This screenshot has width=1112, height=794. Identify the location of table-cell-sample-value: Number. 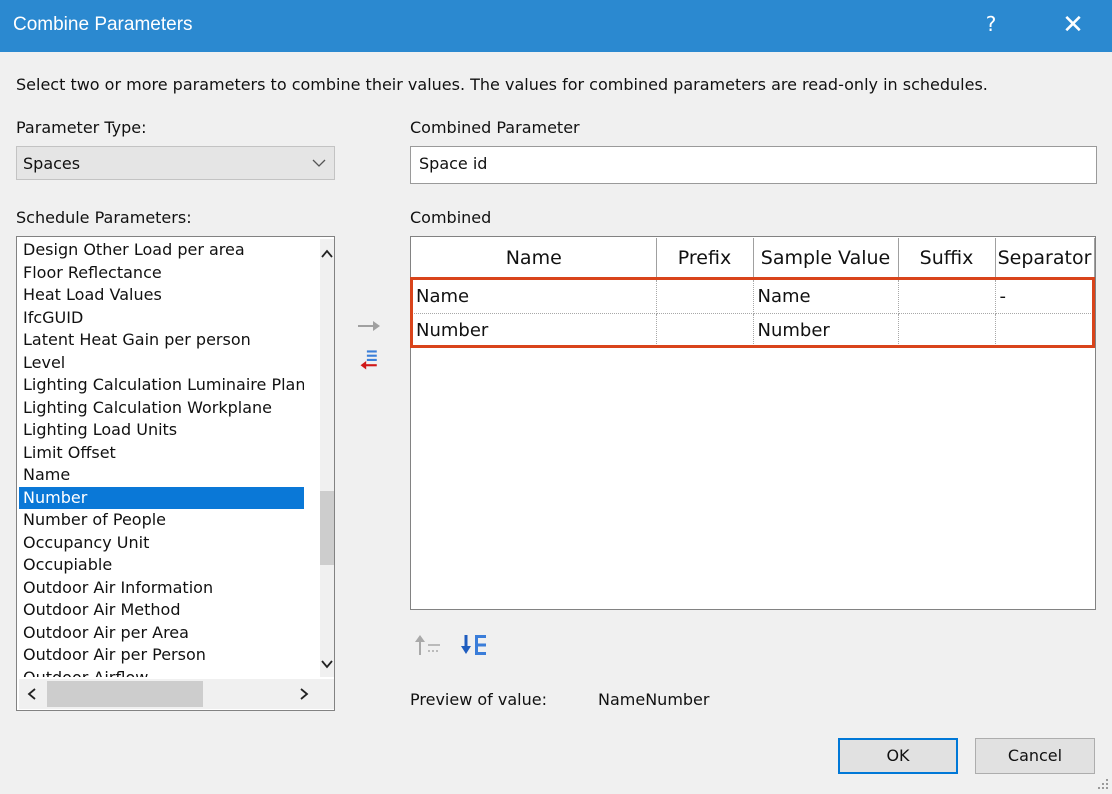
(826, 330).